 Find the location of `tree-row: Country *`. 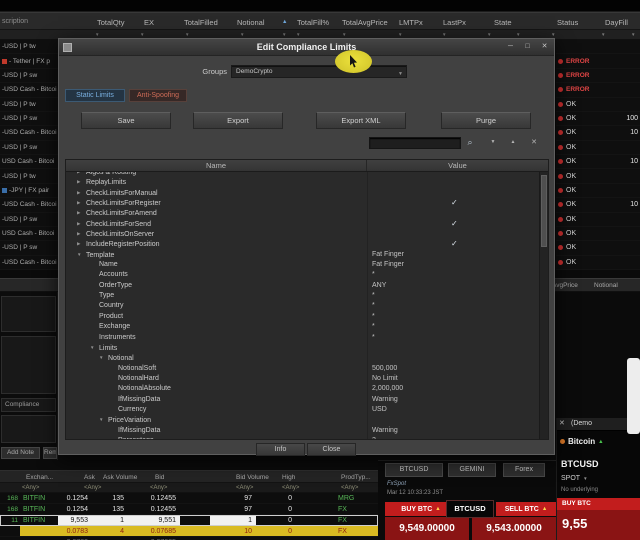

tree-row: Country * is located at coordinates (302, 306).